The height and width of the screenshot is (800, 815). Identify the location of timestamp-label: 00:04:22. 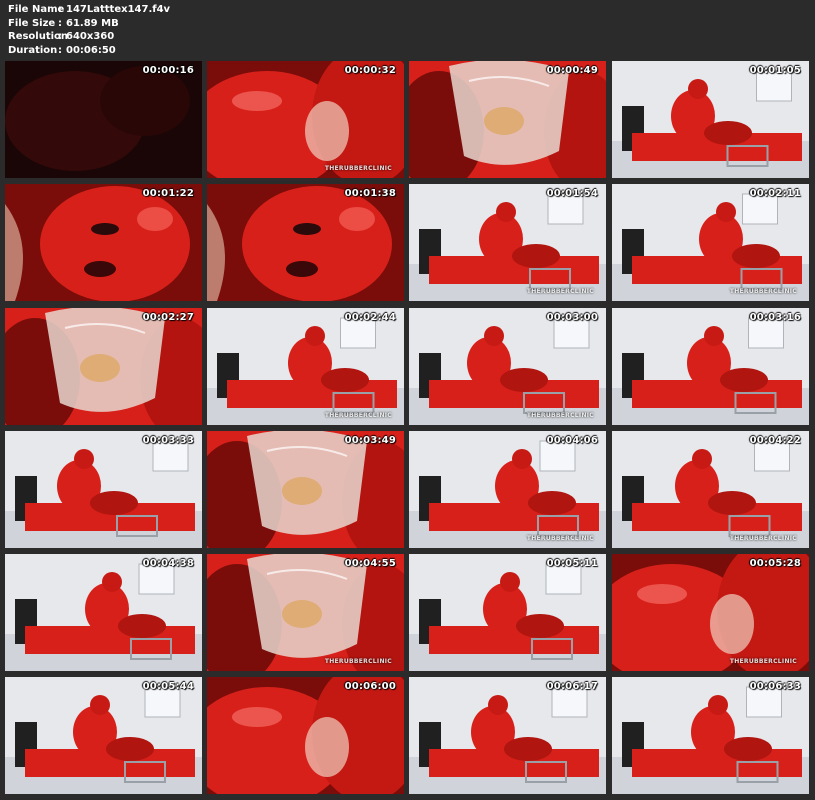
(775, 440).